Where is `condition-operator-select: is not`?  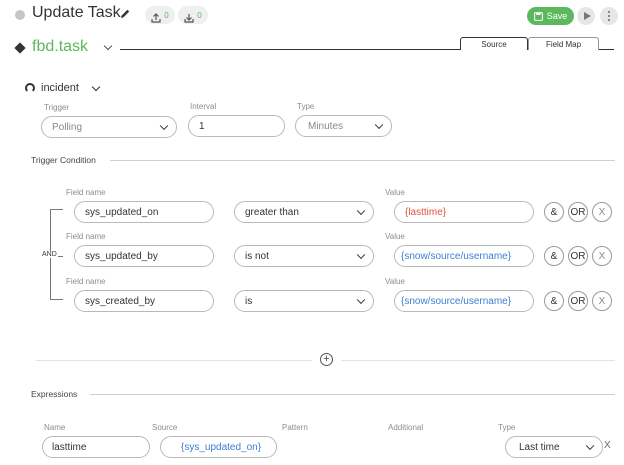 condition-operator-select: is not is located at coordinates (304, 256).